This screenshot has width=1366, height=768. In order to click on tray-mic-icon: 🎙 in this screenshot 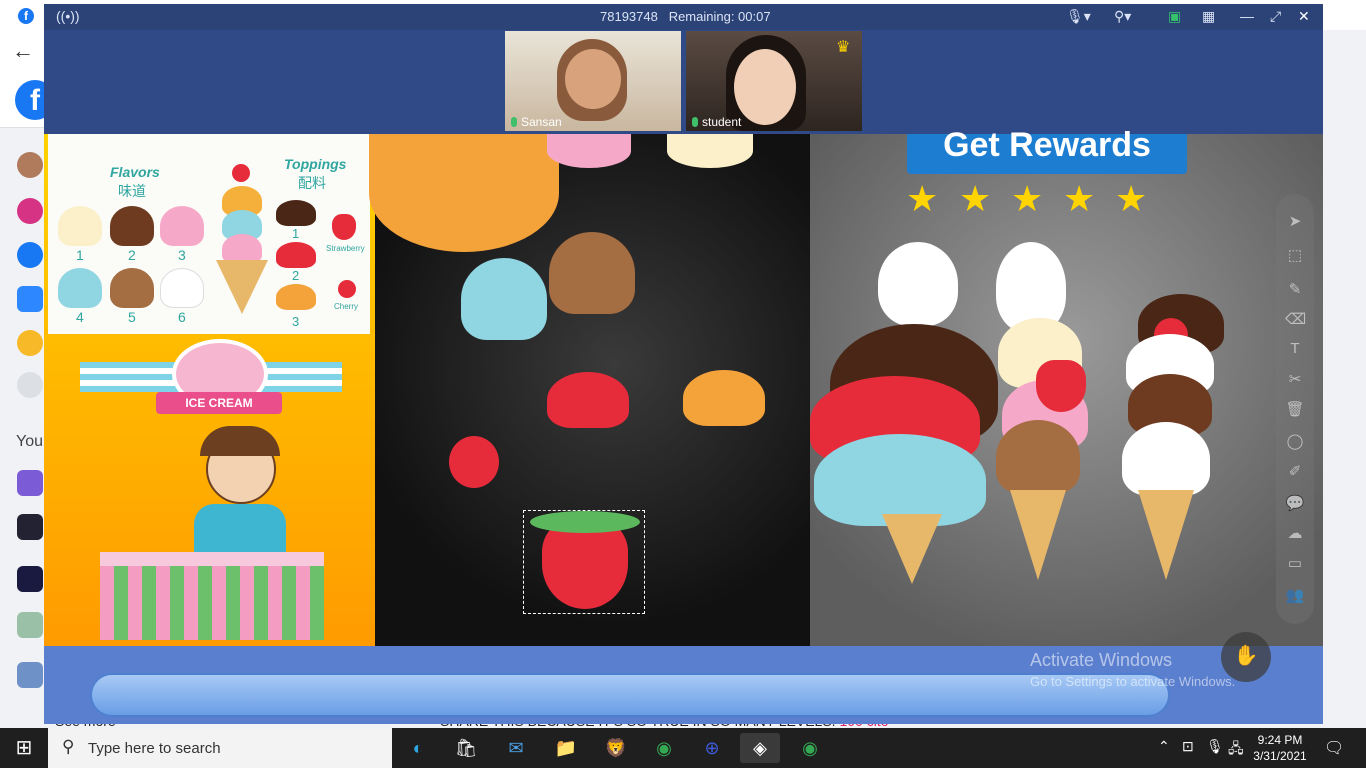, I will do `click(1215, 746)`.